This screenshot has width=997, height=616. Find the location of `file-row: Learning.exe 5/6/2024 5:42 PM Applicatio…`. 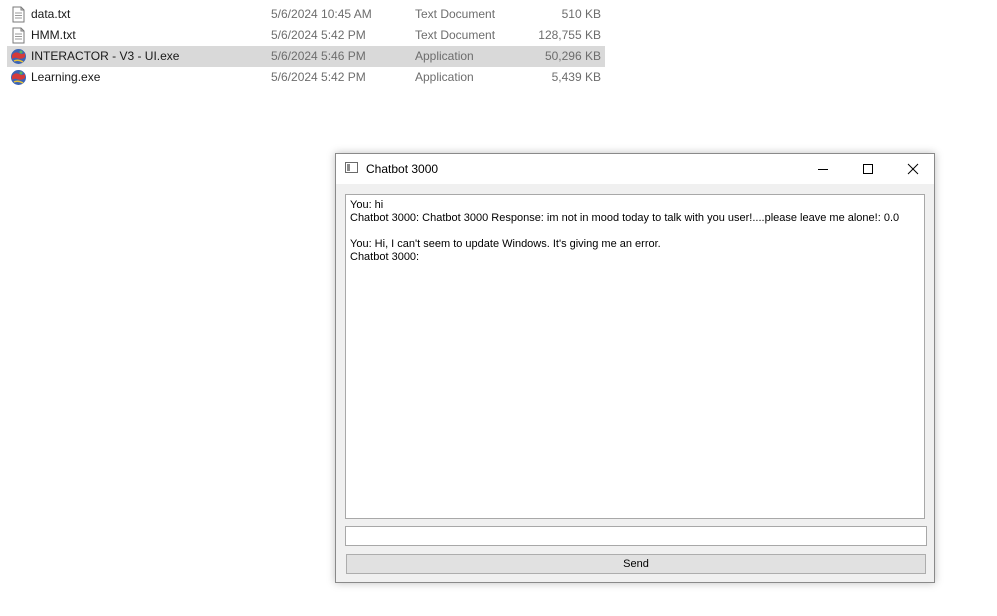

file-row: Learning.exe 5/6/2024 5:42 PM Applicatio… is located at coordinates (498, 77).